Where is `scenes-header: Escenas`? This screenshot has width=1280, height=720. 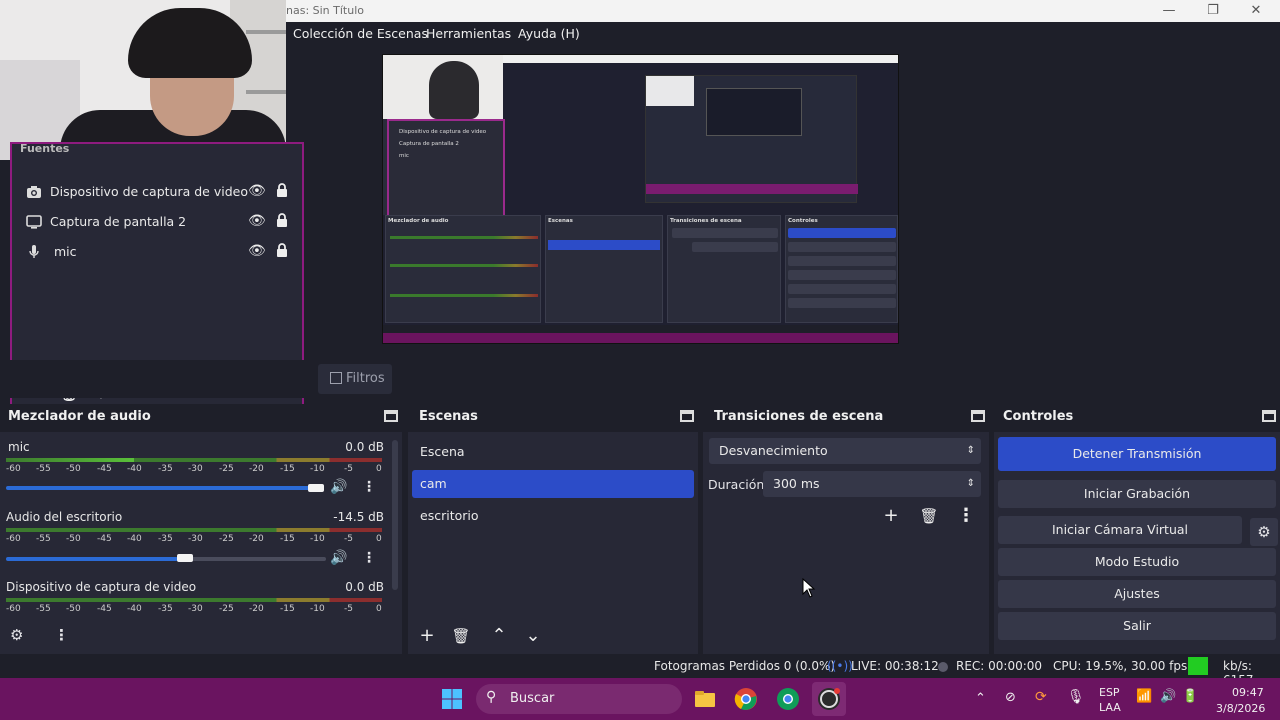
scenes-header: Escenas is located at coordinates (553, 418).